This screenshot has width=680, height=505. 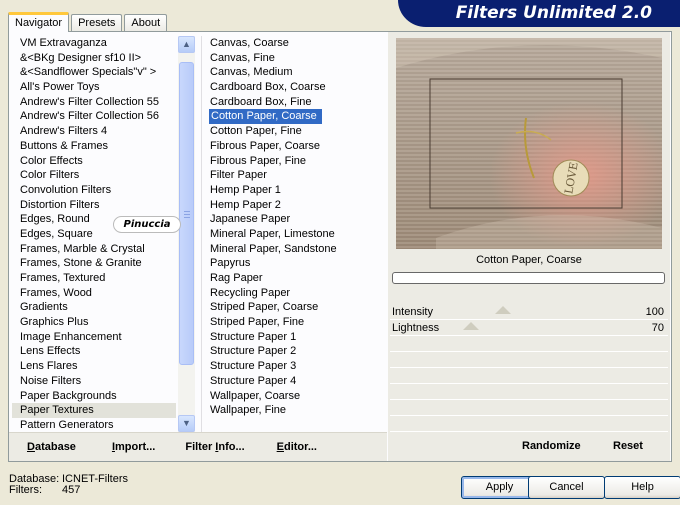 I want to click on filter-item: Cardboard Box, Coarse, so click(x=293, y=87).